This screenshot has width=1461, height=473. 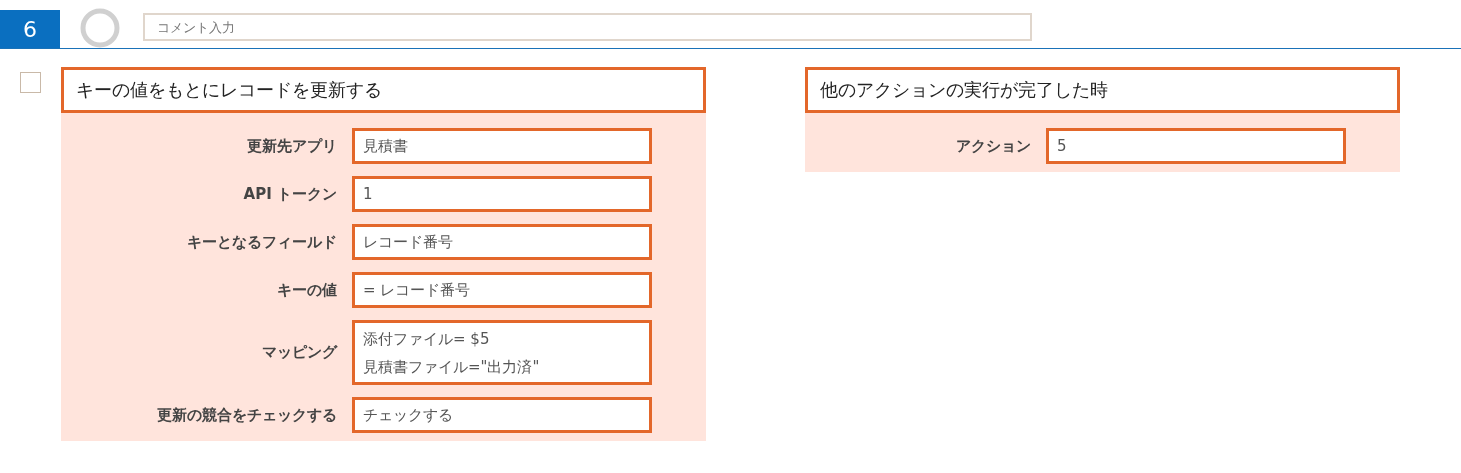 I want to click on field-label: アクション, so click(x=993, y=146).